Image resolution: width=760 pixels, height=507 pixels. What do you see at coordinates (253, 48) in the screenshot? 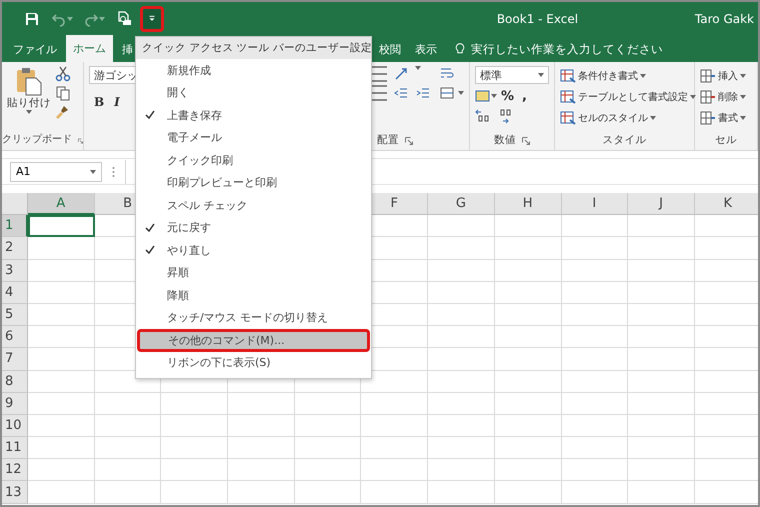
I see `menu-title: クイック アクセス ツール バーのユーザー設定` at bounding box center [253, 48].